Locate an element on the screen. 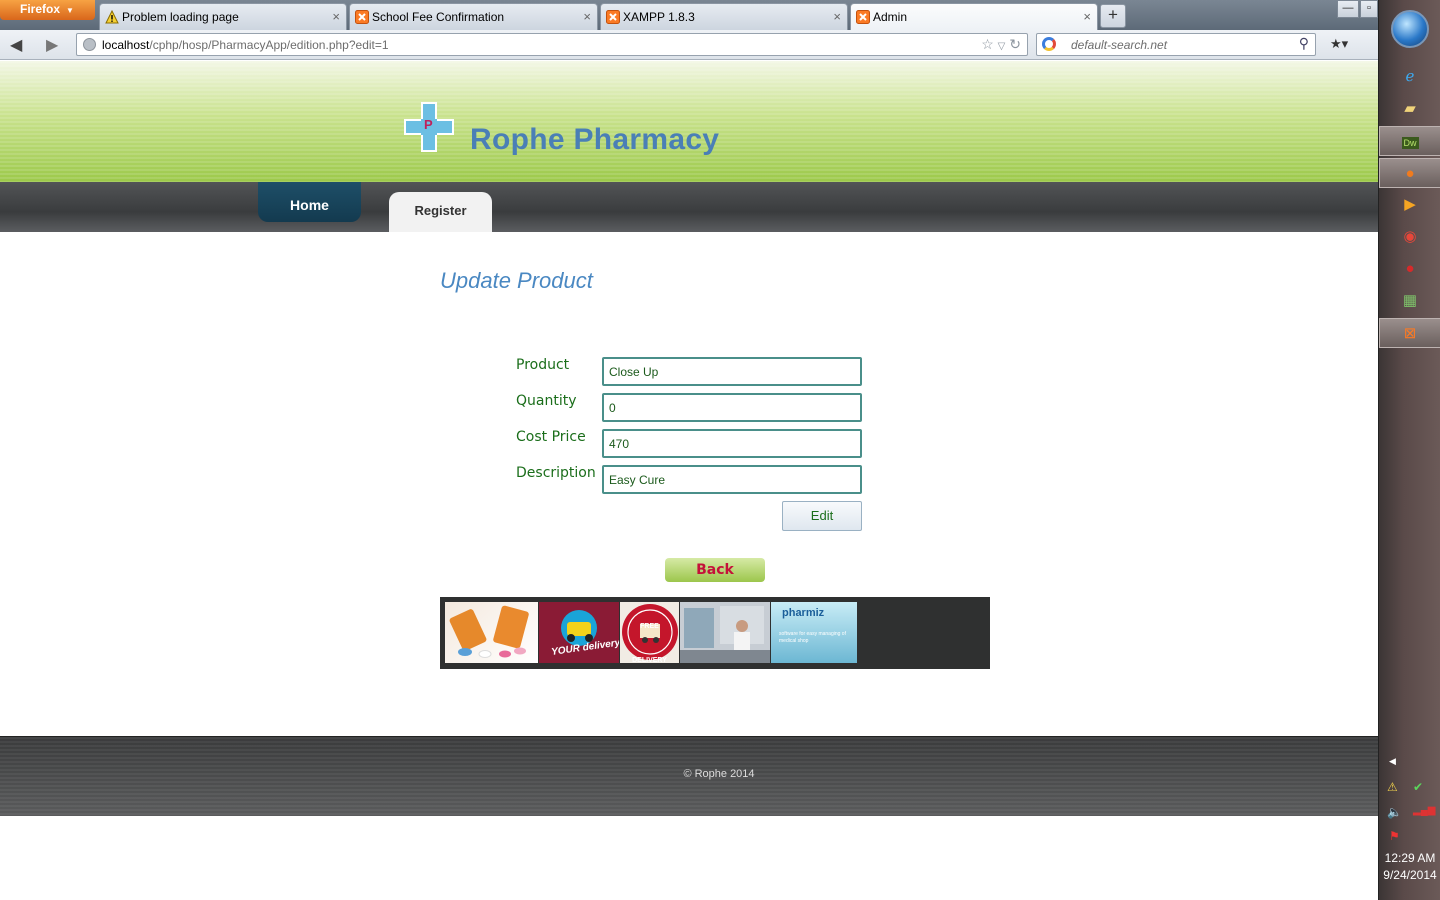 The width and height of the screenshot is (1440, 900). tab-problem-loading: Problem loading page × is located at coordinates (223, 16).